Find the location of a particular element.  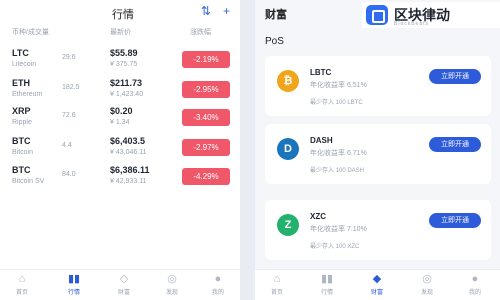

col-change-header: 涨跌幅 is located at coordinates (200, 32).